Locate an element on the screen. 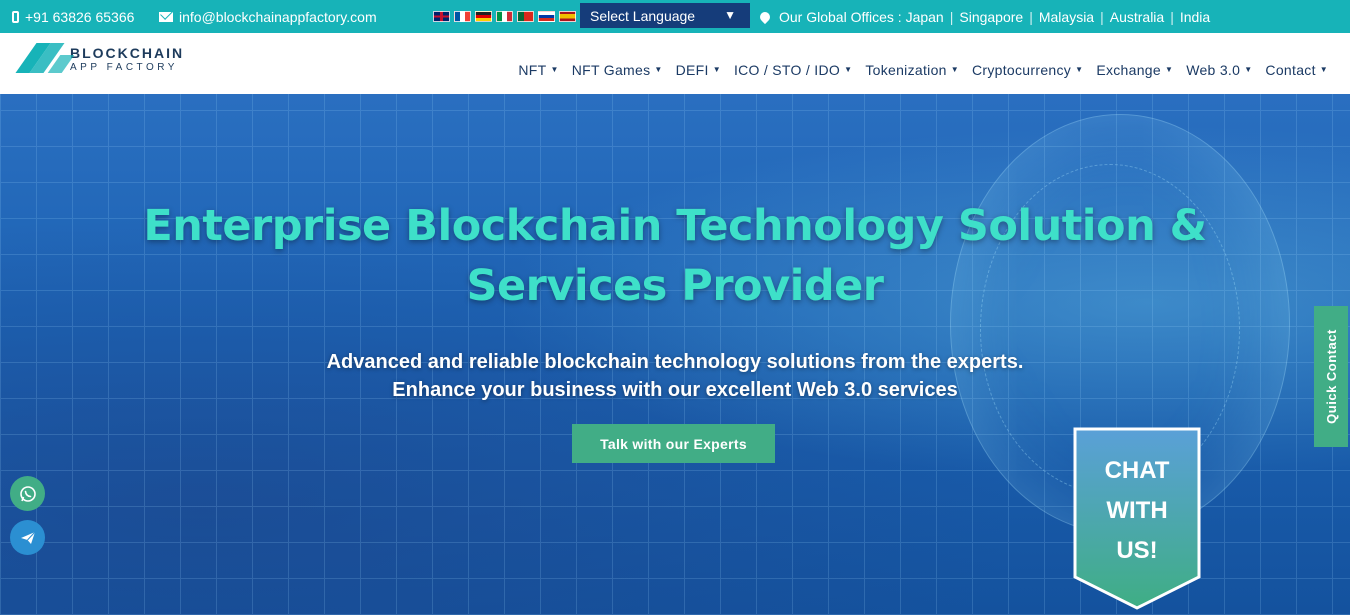  uk-flag-icon is located at coordinates (441, 16).